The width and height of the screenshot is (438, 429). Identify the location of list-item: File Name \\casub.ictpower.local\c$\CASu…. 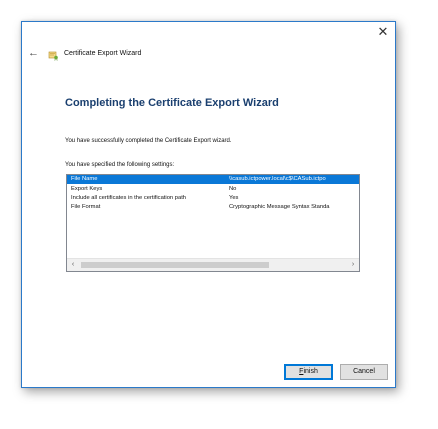
(213, 179).